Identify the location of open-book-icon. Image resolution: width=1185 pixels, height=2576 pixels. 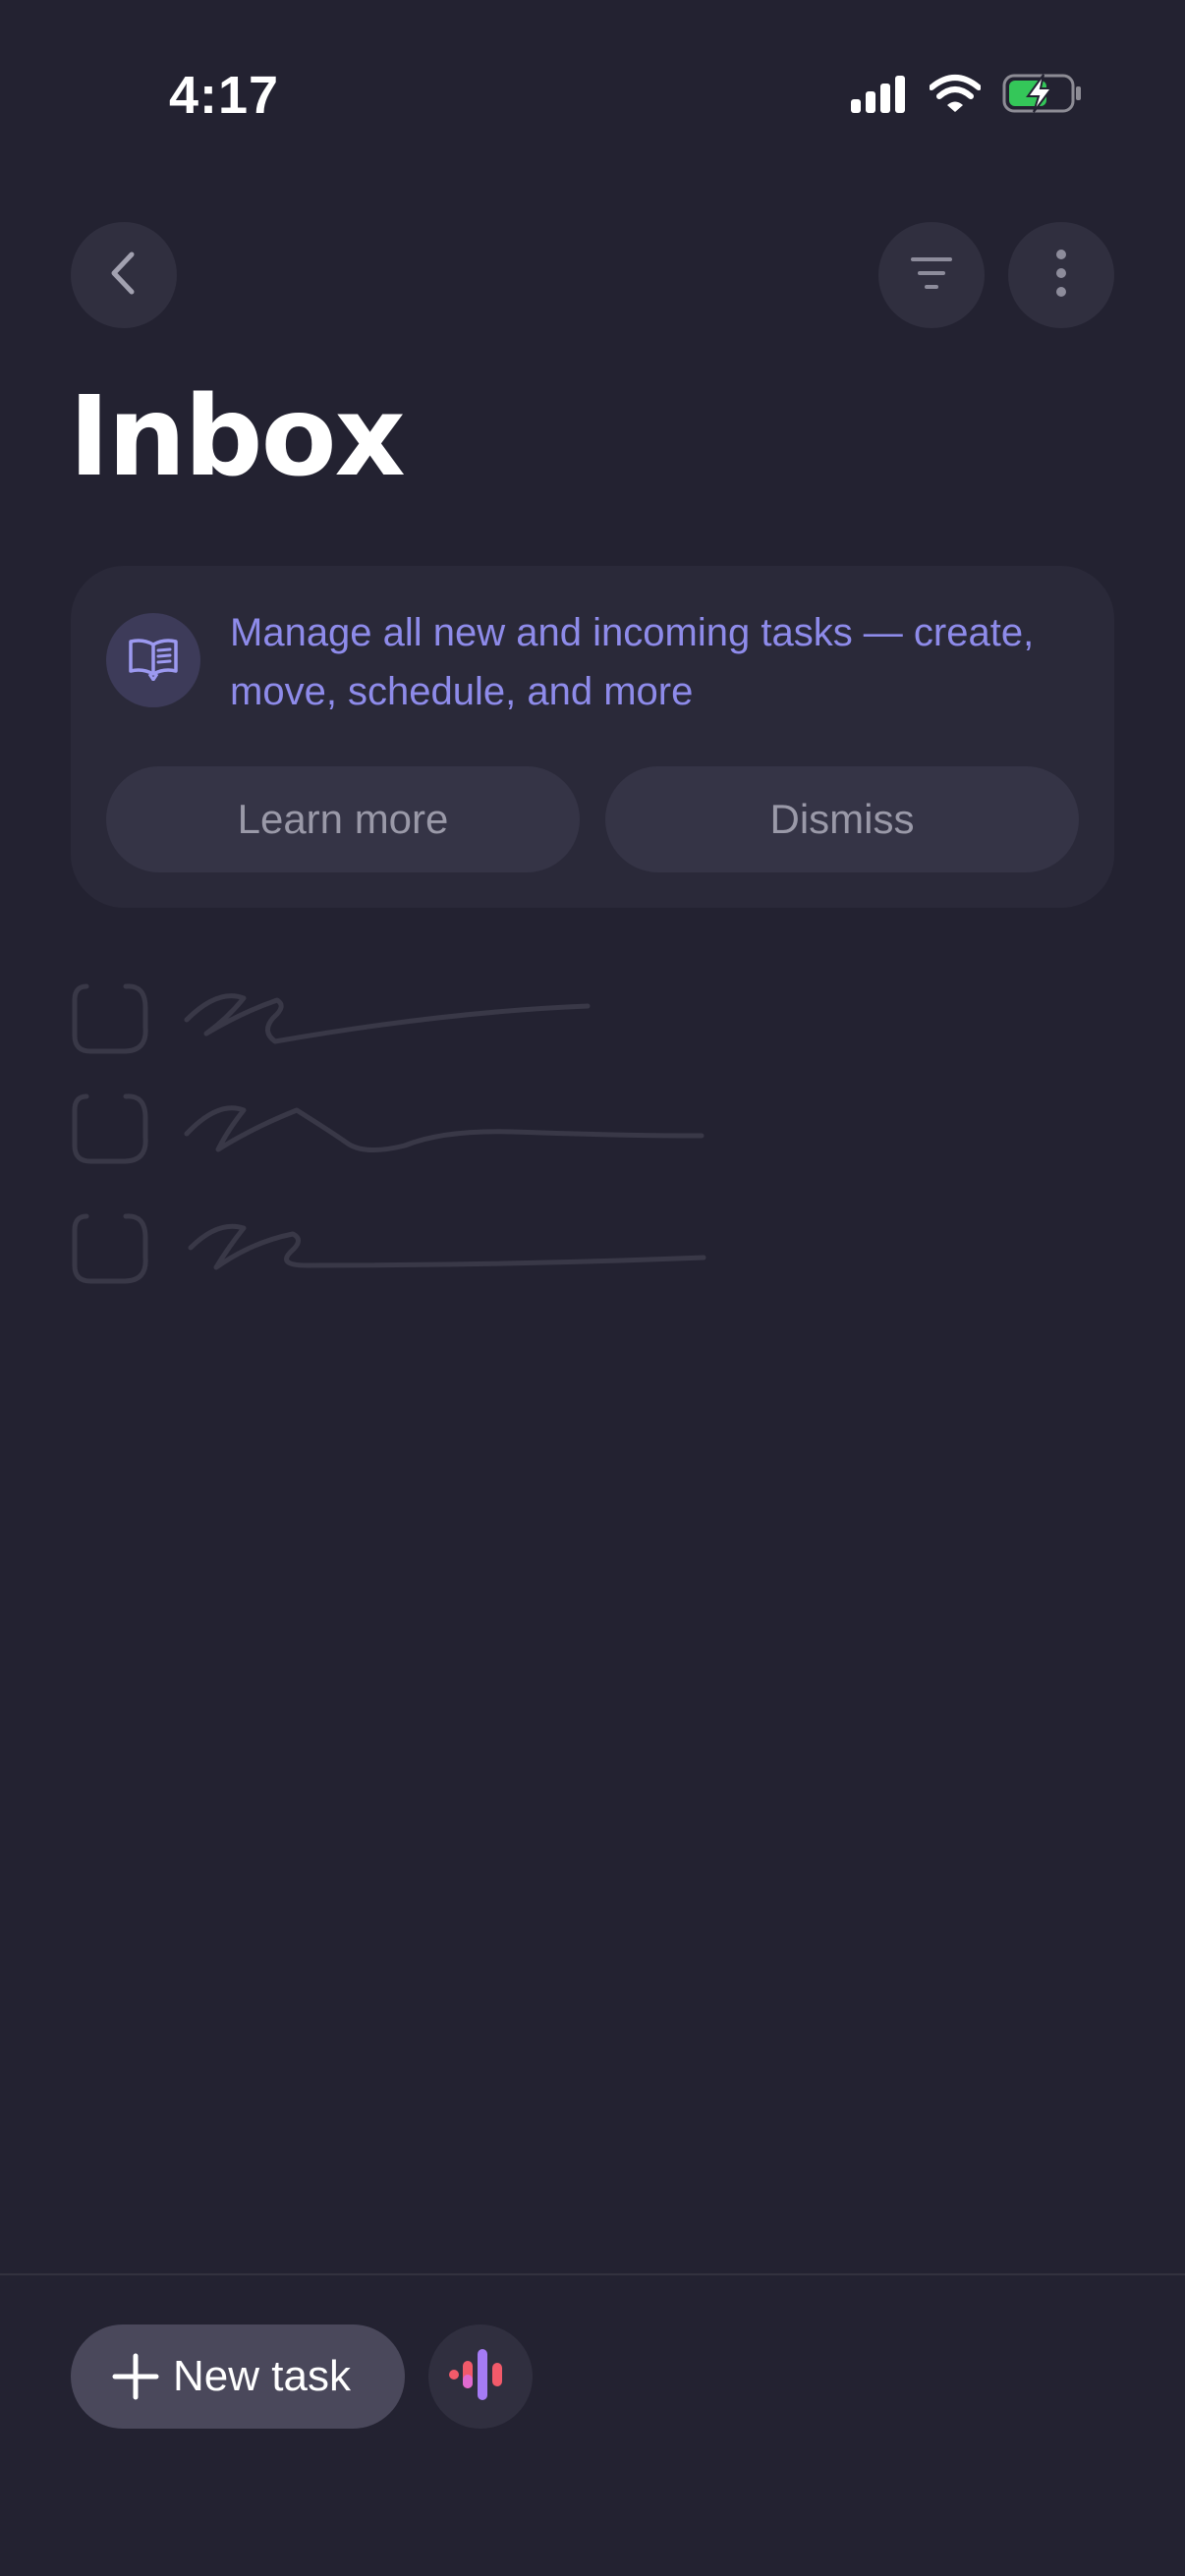
(153, 661).